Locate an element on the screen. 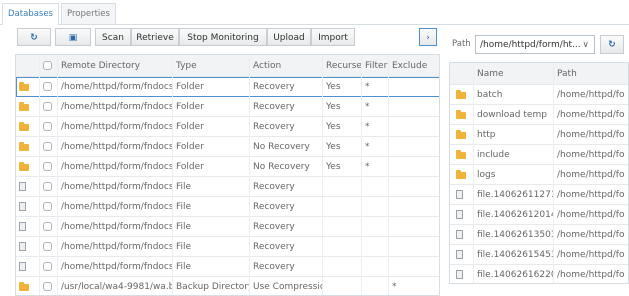 This screenshot has height=296, width=629. expand-button: › is located at coordinates (428, 37).